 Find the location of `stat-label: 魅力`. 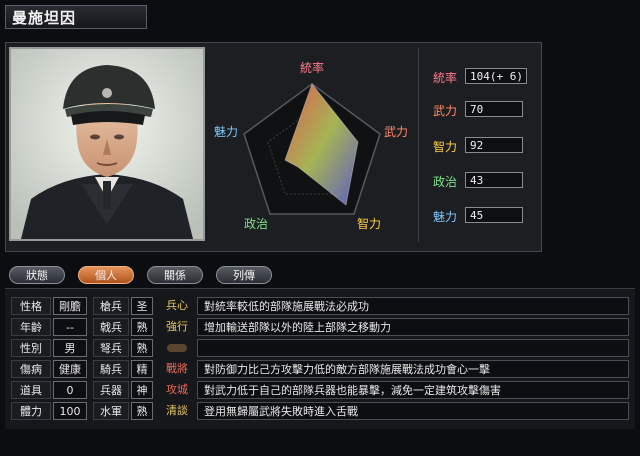

stat-label: 魅力 is located at coordinates (445, 217).